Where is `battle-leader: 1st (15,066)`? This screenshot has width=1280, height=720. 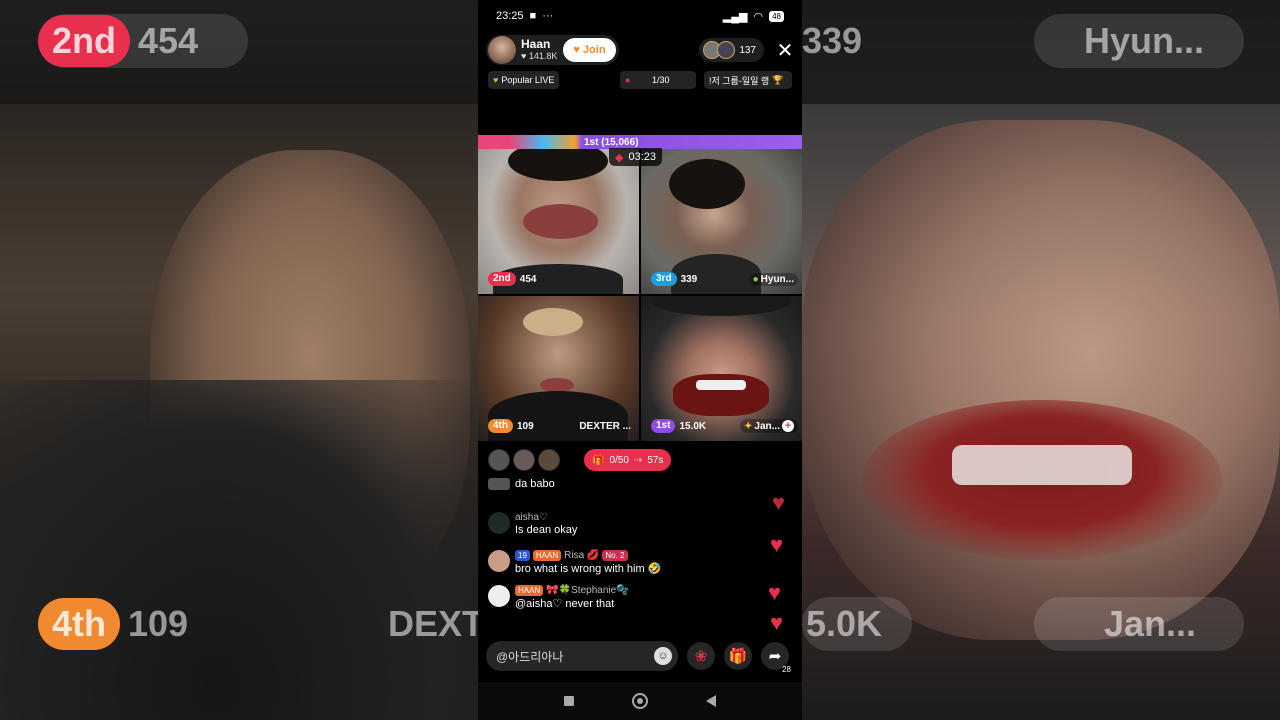
battle-leader: 1st (15,066) is located at coordinates (611, 142).